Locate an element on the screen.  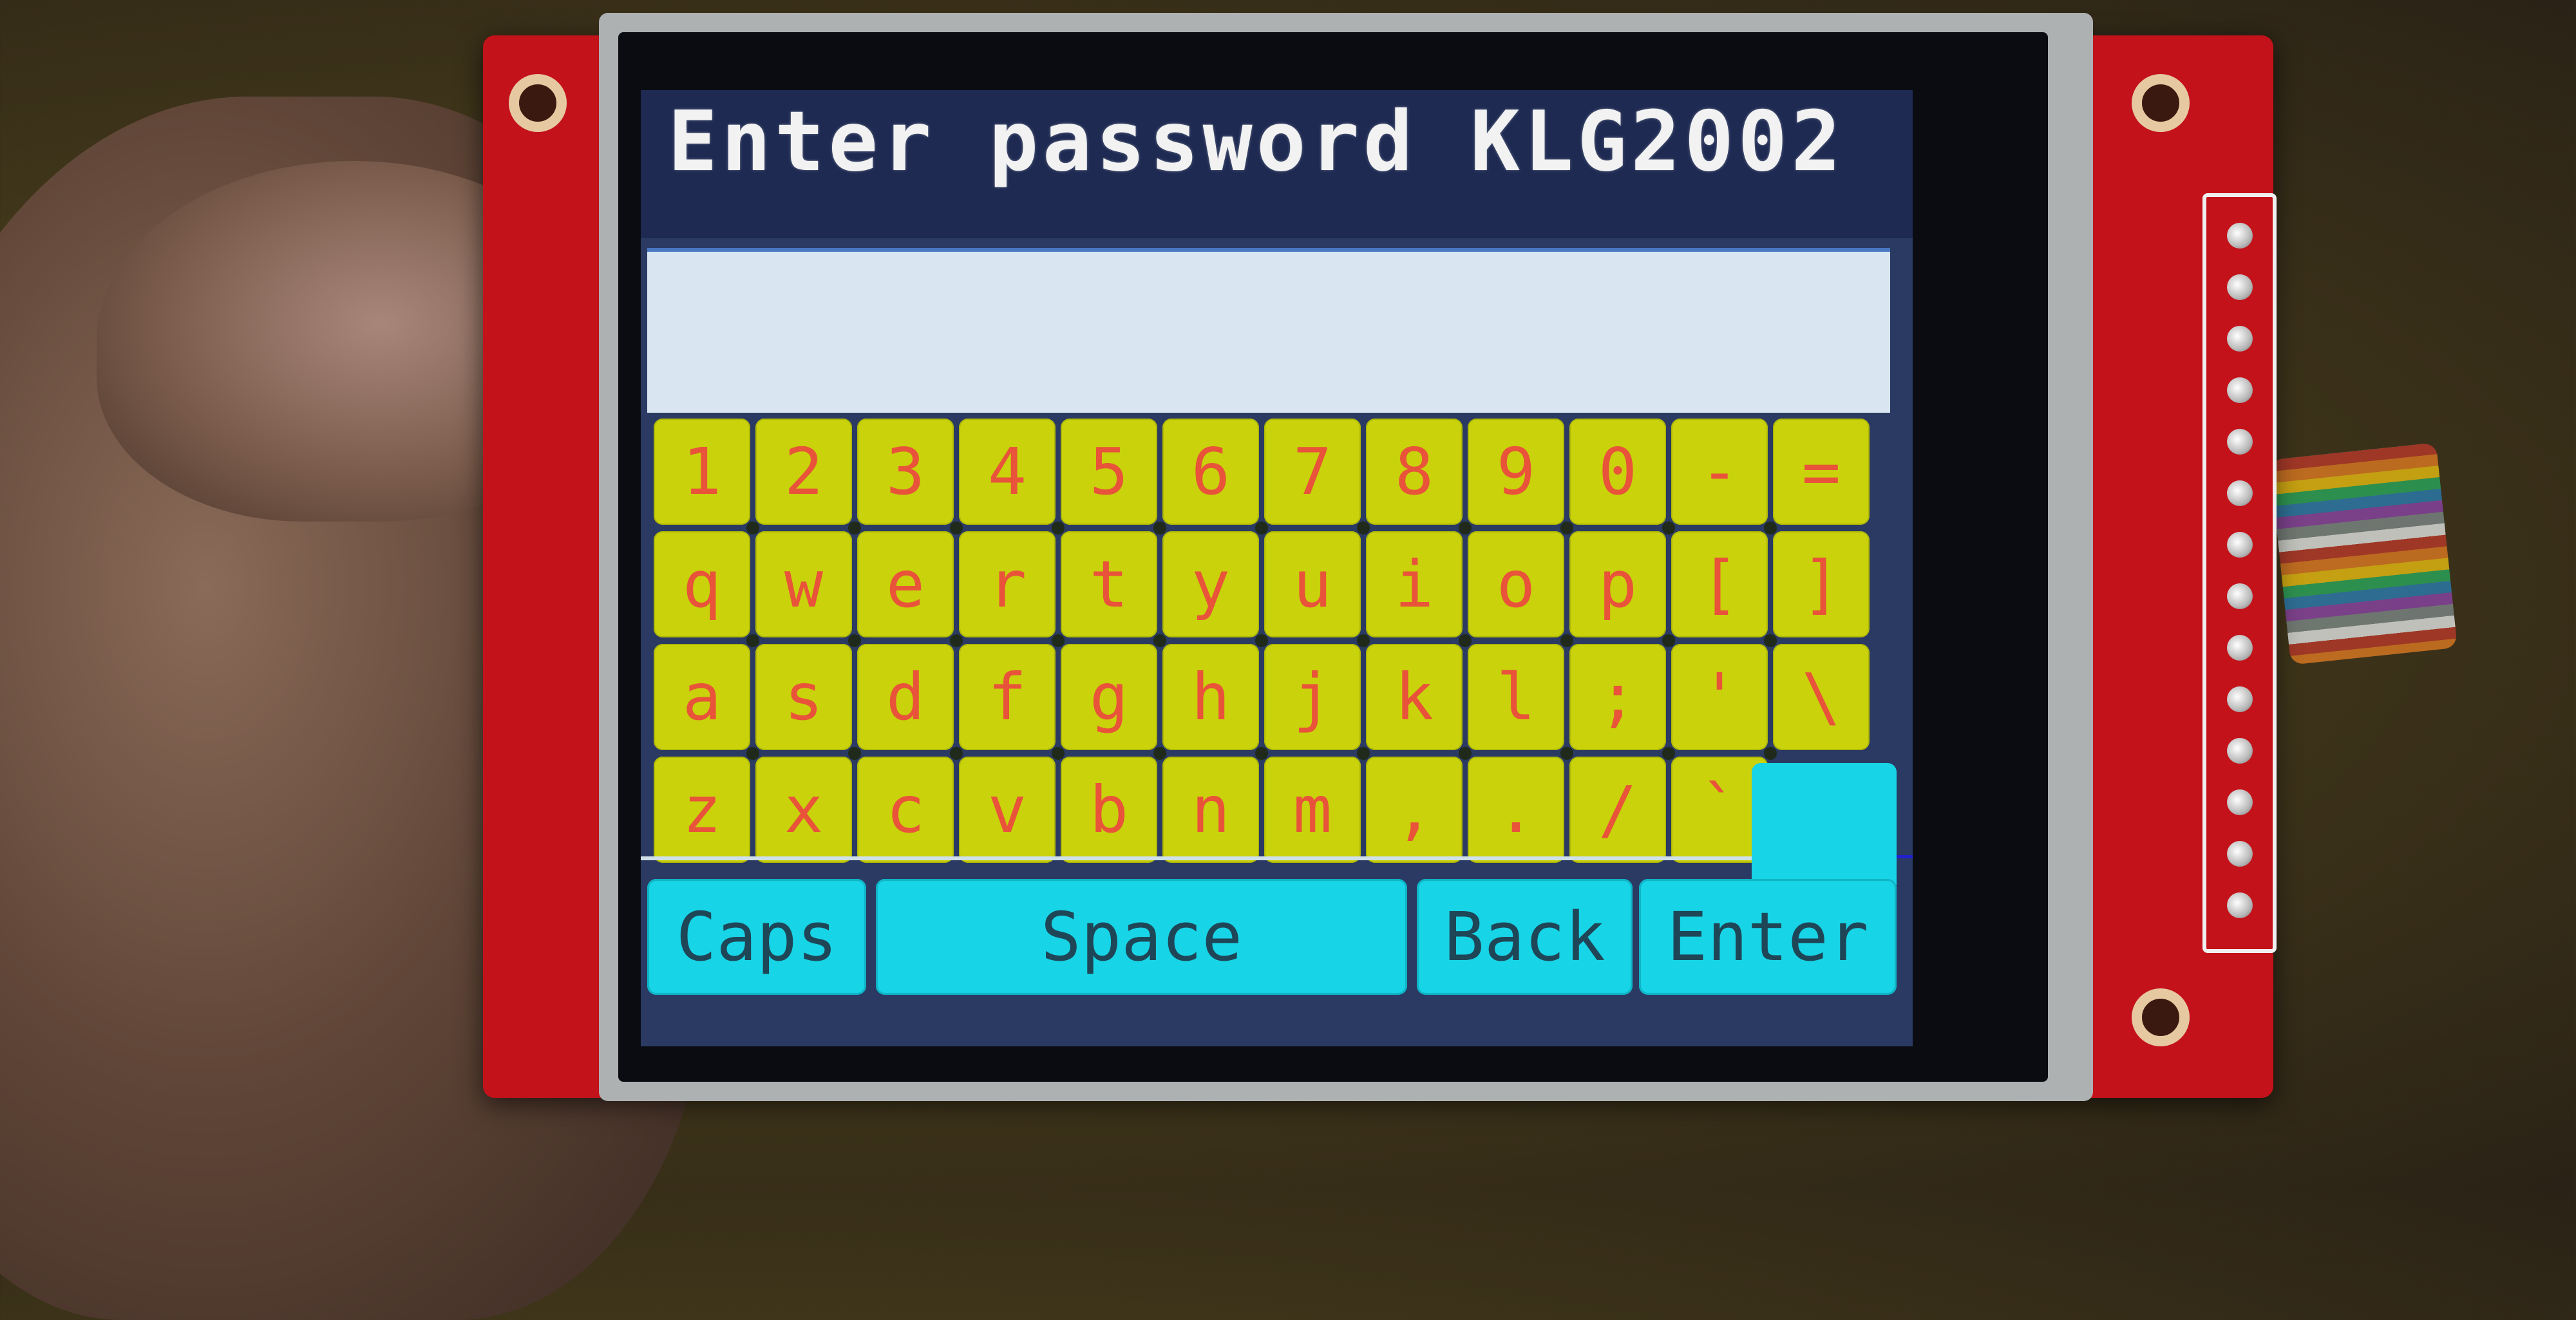
key-4-10: / is located at coordinates (1618, 810).